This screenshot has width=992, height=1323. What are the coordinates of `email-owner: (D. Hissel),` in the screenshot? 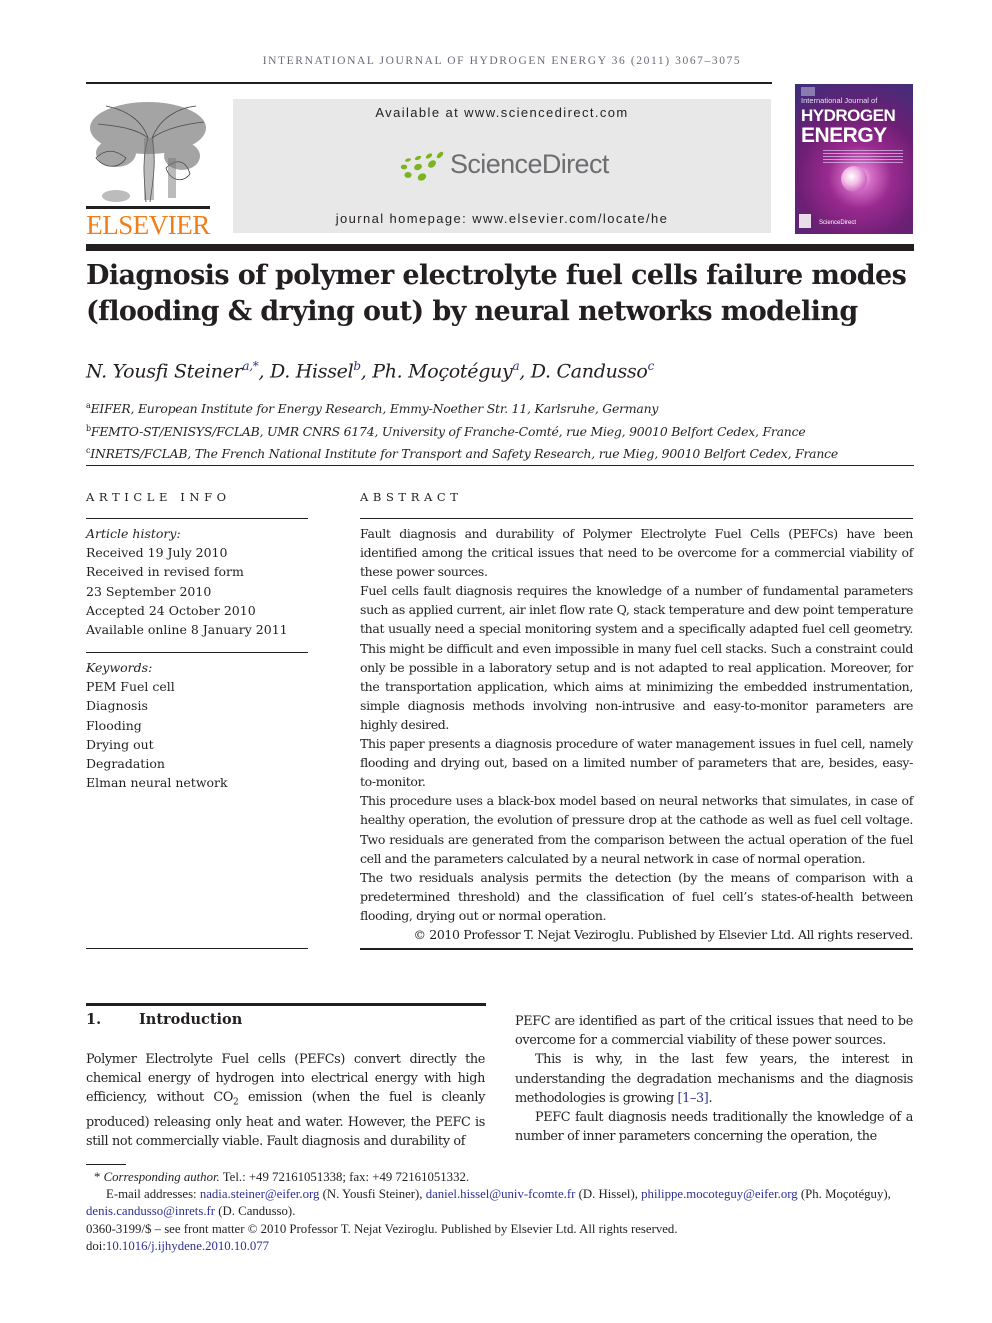 It's located at (608, 1194).